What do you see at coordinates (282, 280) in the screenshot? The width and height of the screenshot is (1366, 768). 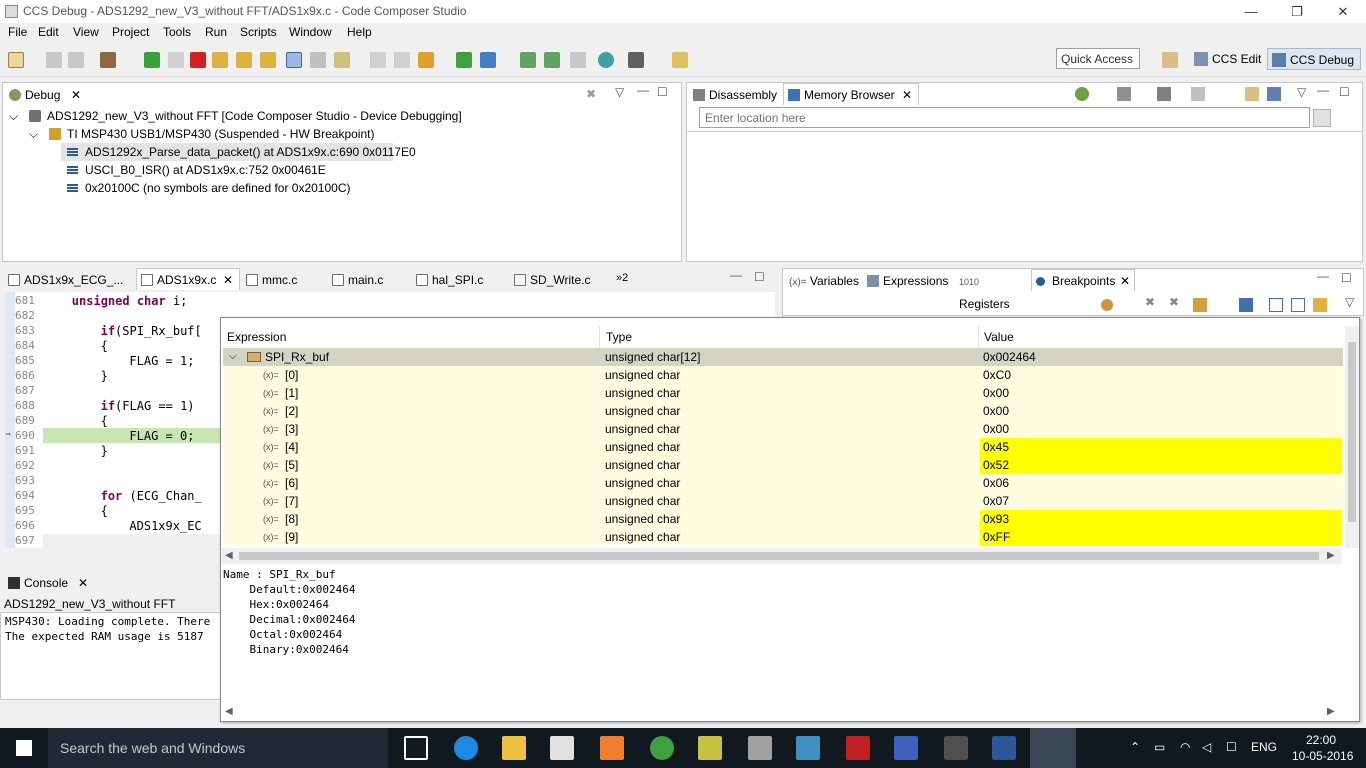 I see `tab-mmc-c: mmc.c` at bounding box center [282, 280].